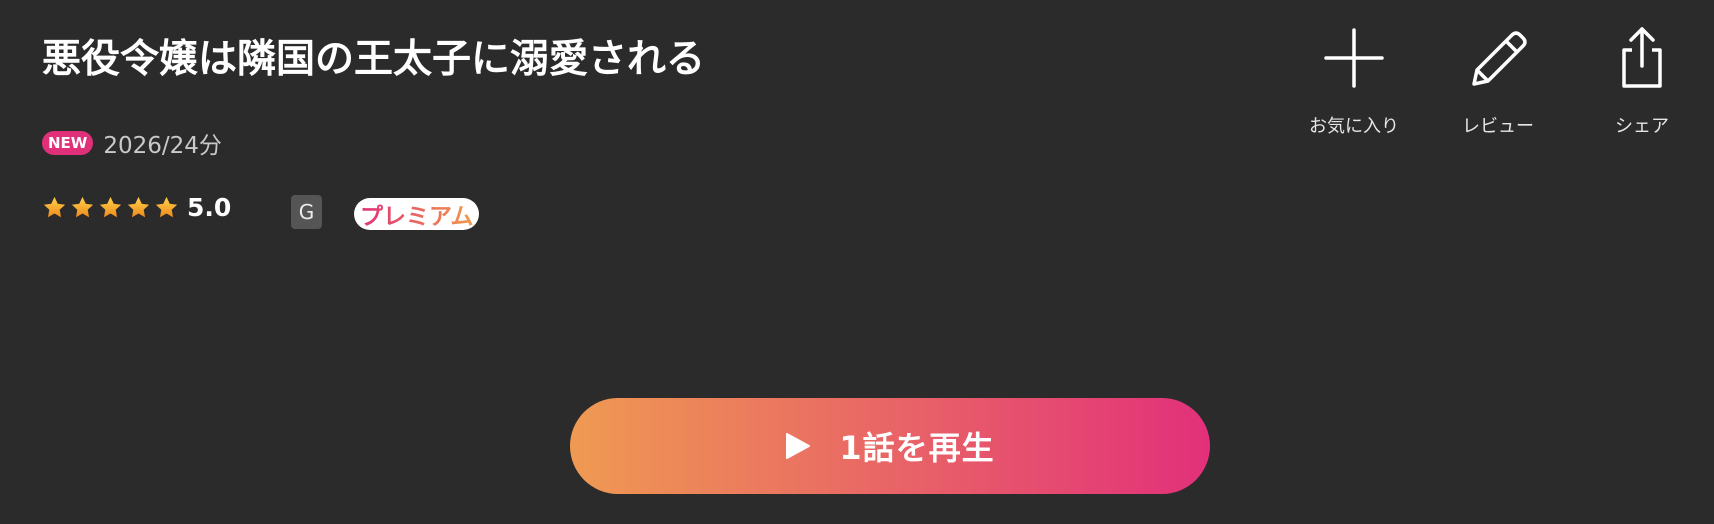 This screenshot has width=1714, height=524. I want to click on rating-value: 5.0, so click(209, 207).